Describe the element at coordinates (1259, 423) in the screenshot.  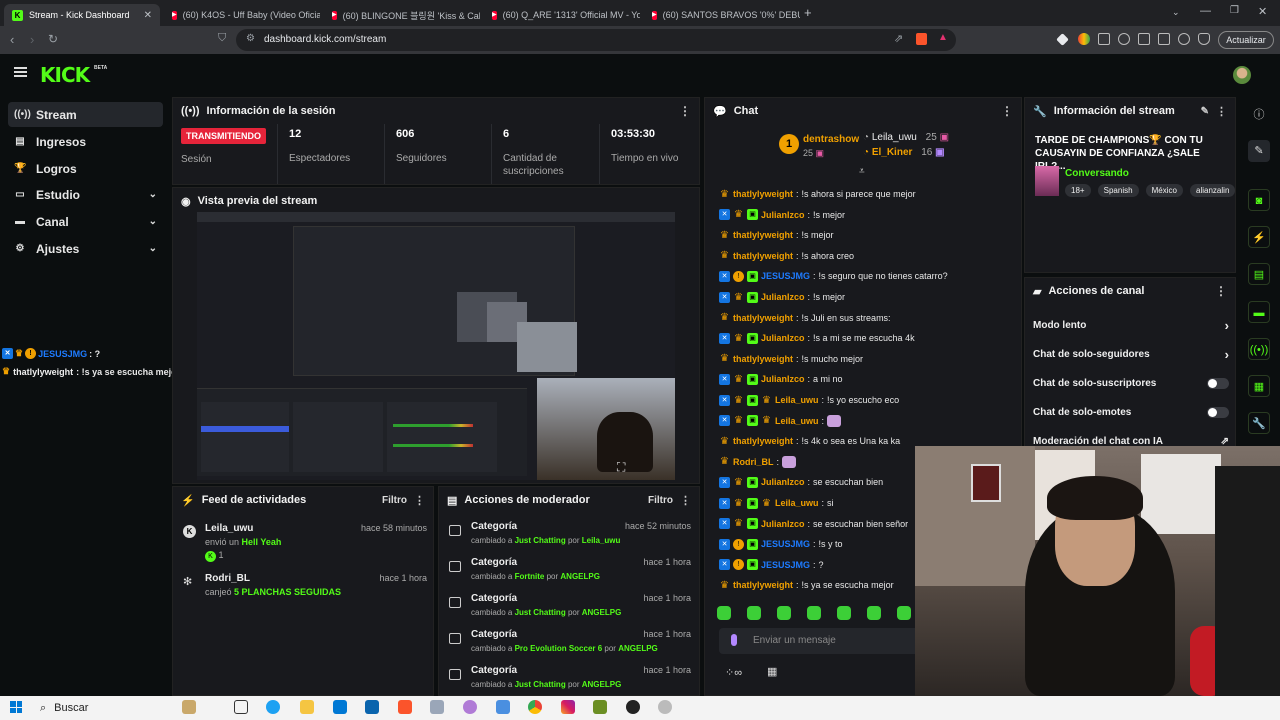
I see `wrench-icon: 🔧` at that location.